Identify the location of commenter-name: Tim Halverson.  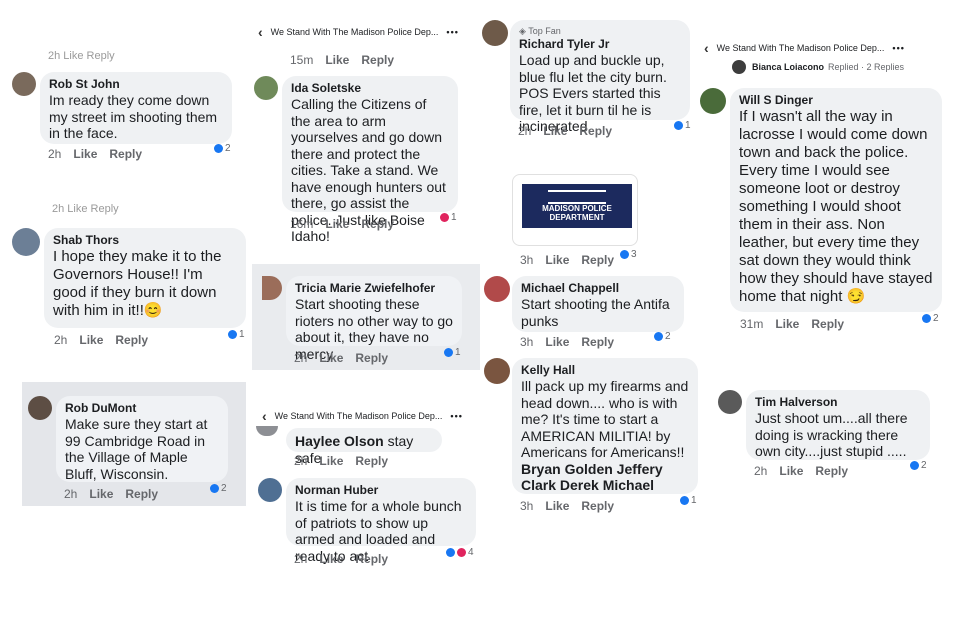
(838, 402).